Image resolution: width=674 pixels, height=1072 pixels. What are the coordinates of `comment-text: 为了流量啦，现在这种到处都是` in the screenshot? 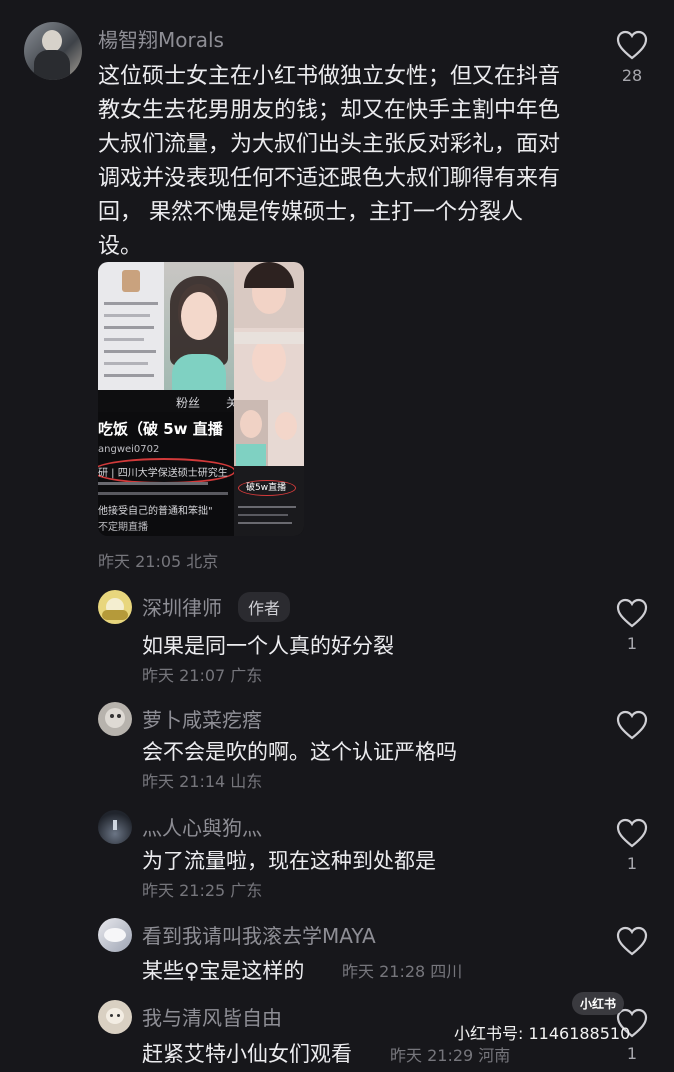 It's located at (289, 861).